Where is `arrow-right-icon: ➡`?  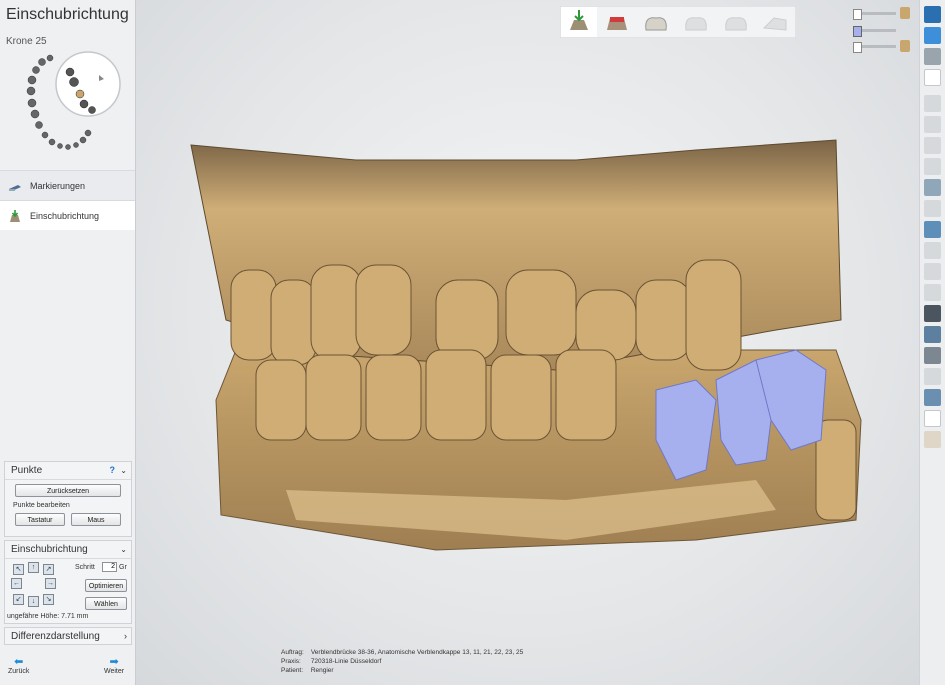
arrow-right-icon: ➡ is located at coordinates (114, 662).